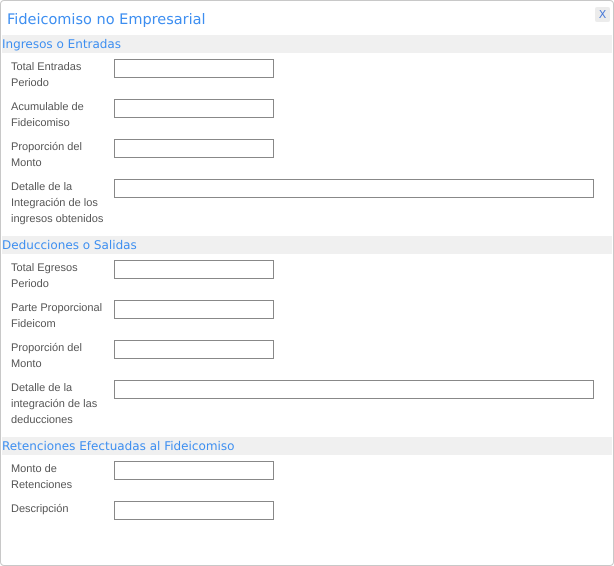 This screenshot has height=566, width=614. I want to click on field-label: Detalle de la Integración de los ingresos obtenidos, so click(57, 203).